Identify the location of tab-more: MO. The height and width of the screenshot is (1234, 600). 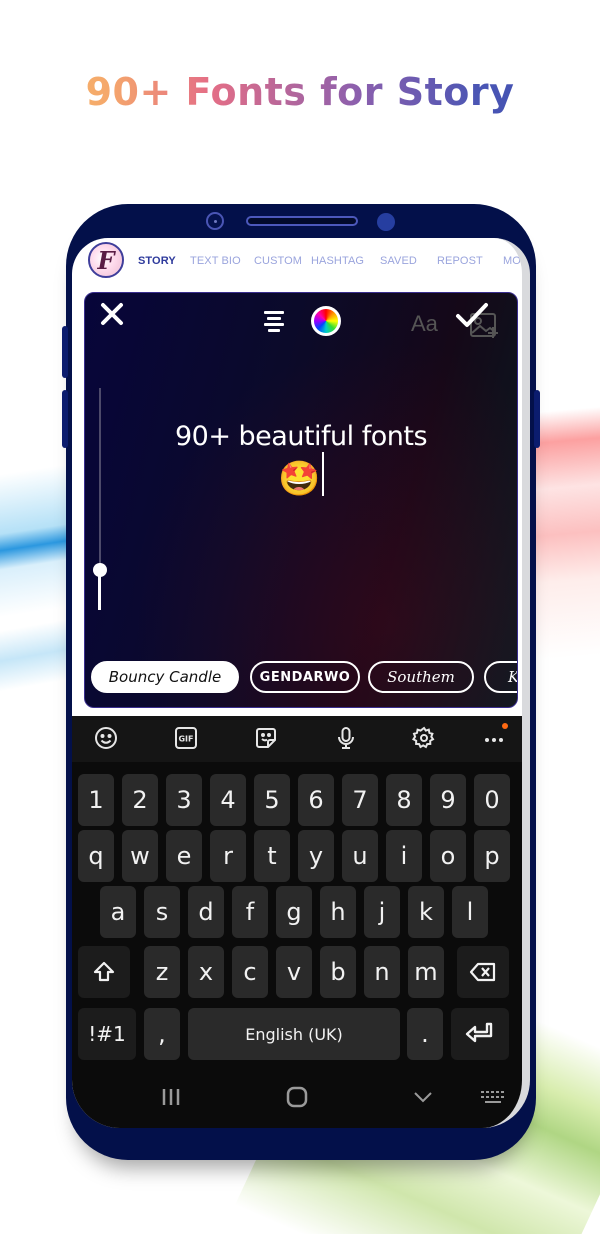
(512, 261).